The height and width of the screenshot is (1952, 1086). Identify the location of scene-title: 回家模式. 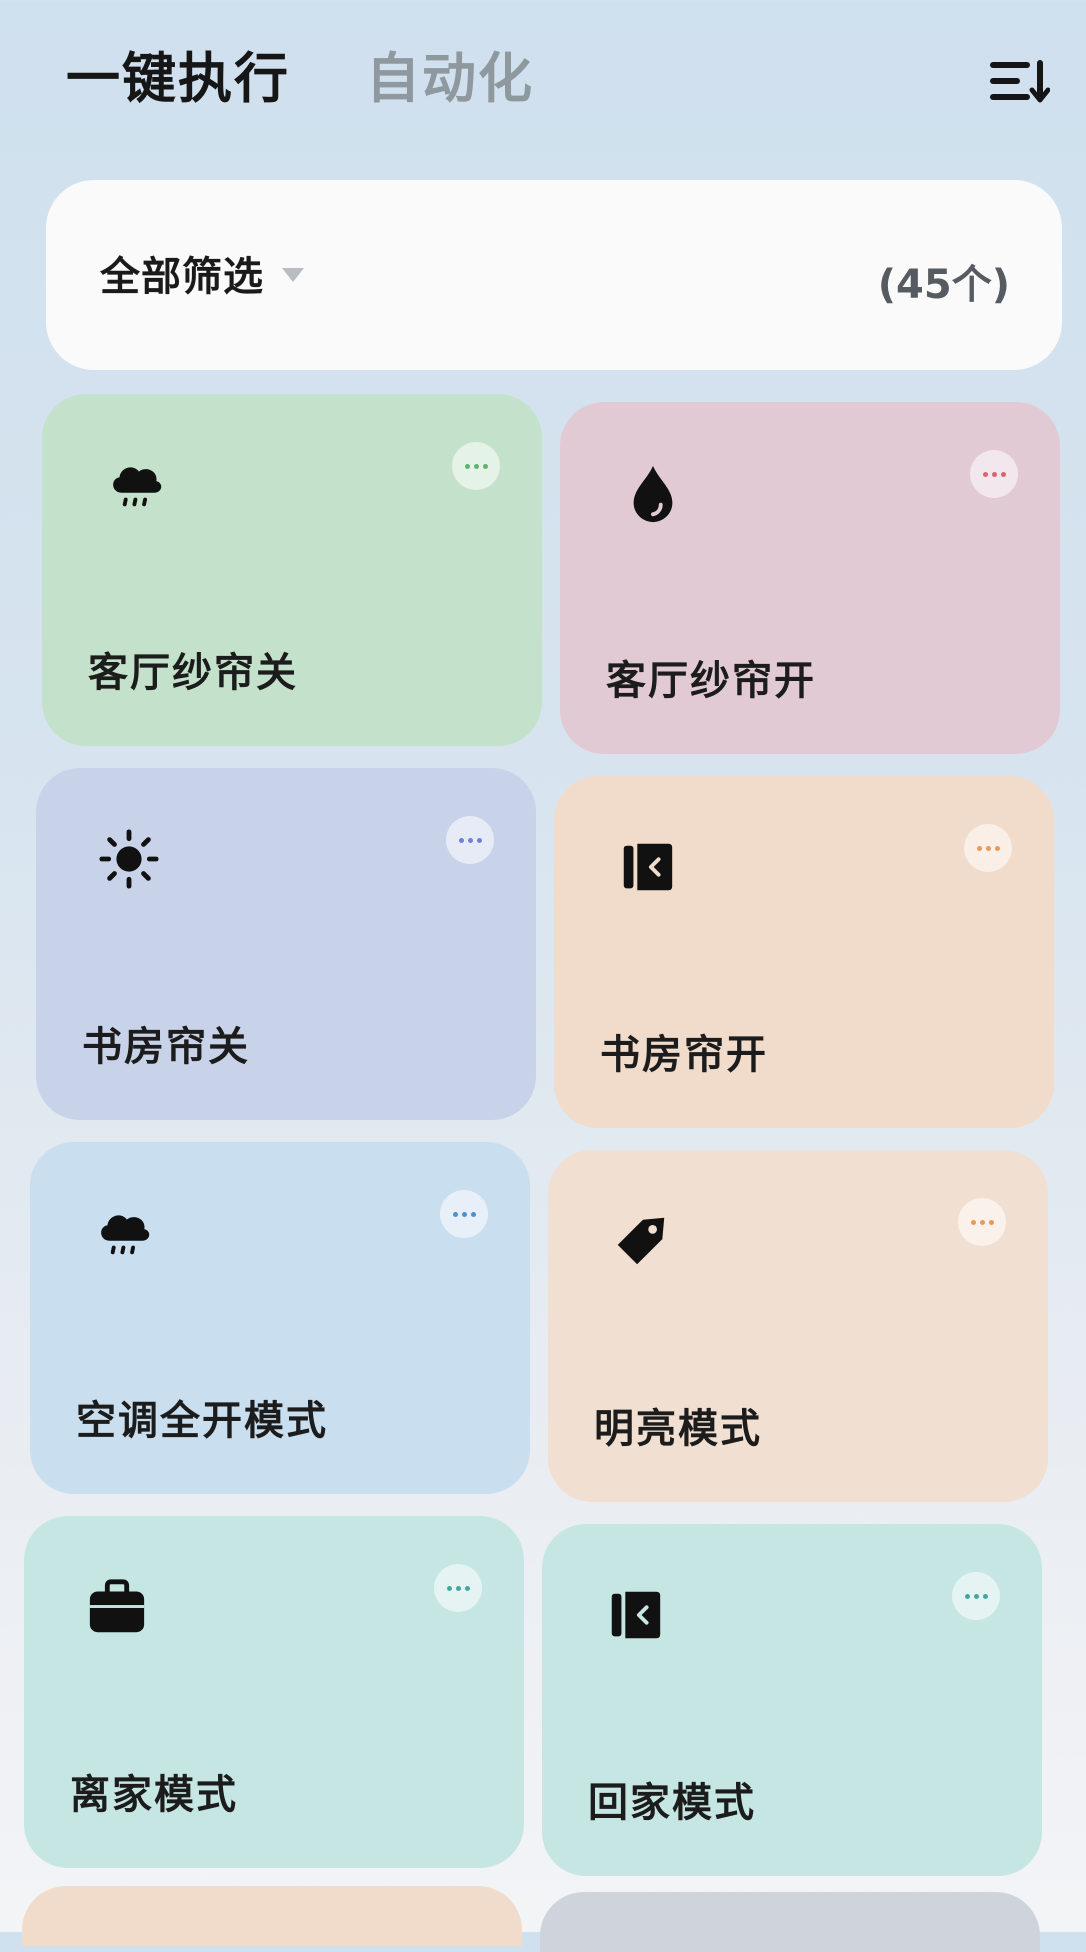
(672, 1803).